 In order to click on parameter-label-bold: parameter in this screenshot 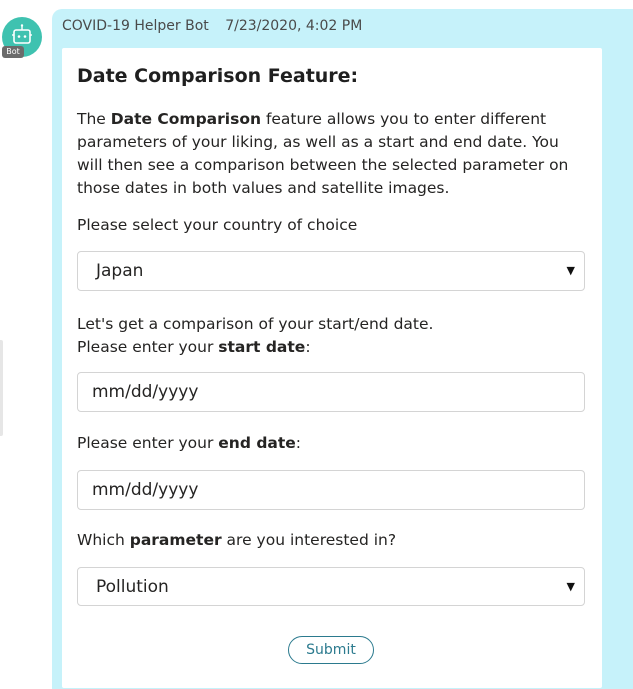, I will do `click(175, 540)`.